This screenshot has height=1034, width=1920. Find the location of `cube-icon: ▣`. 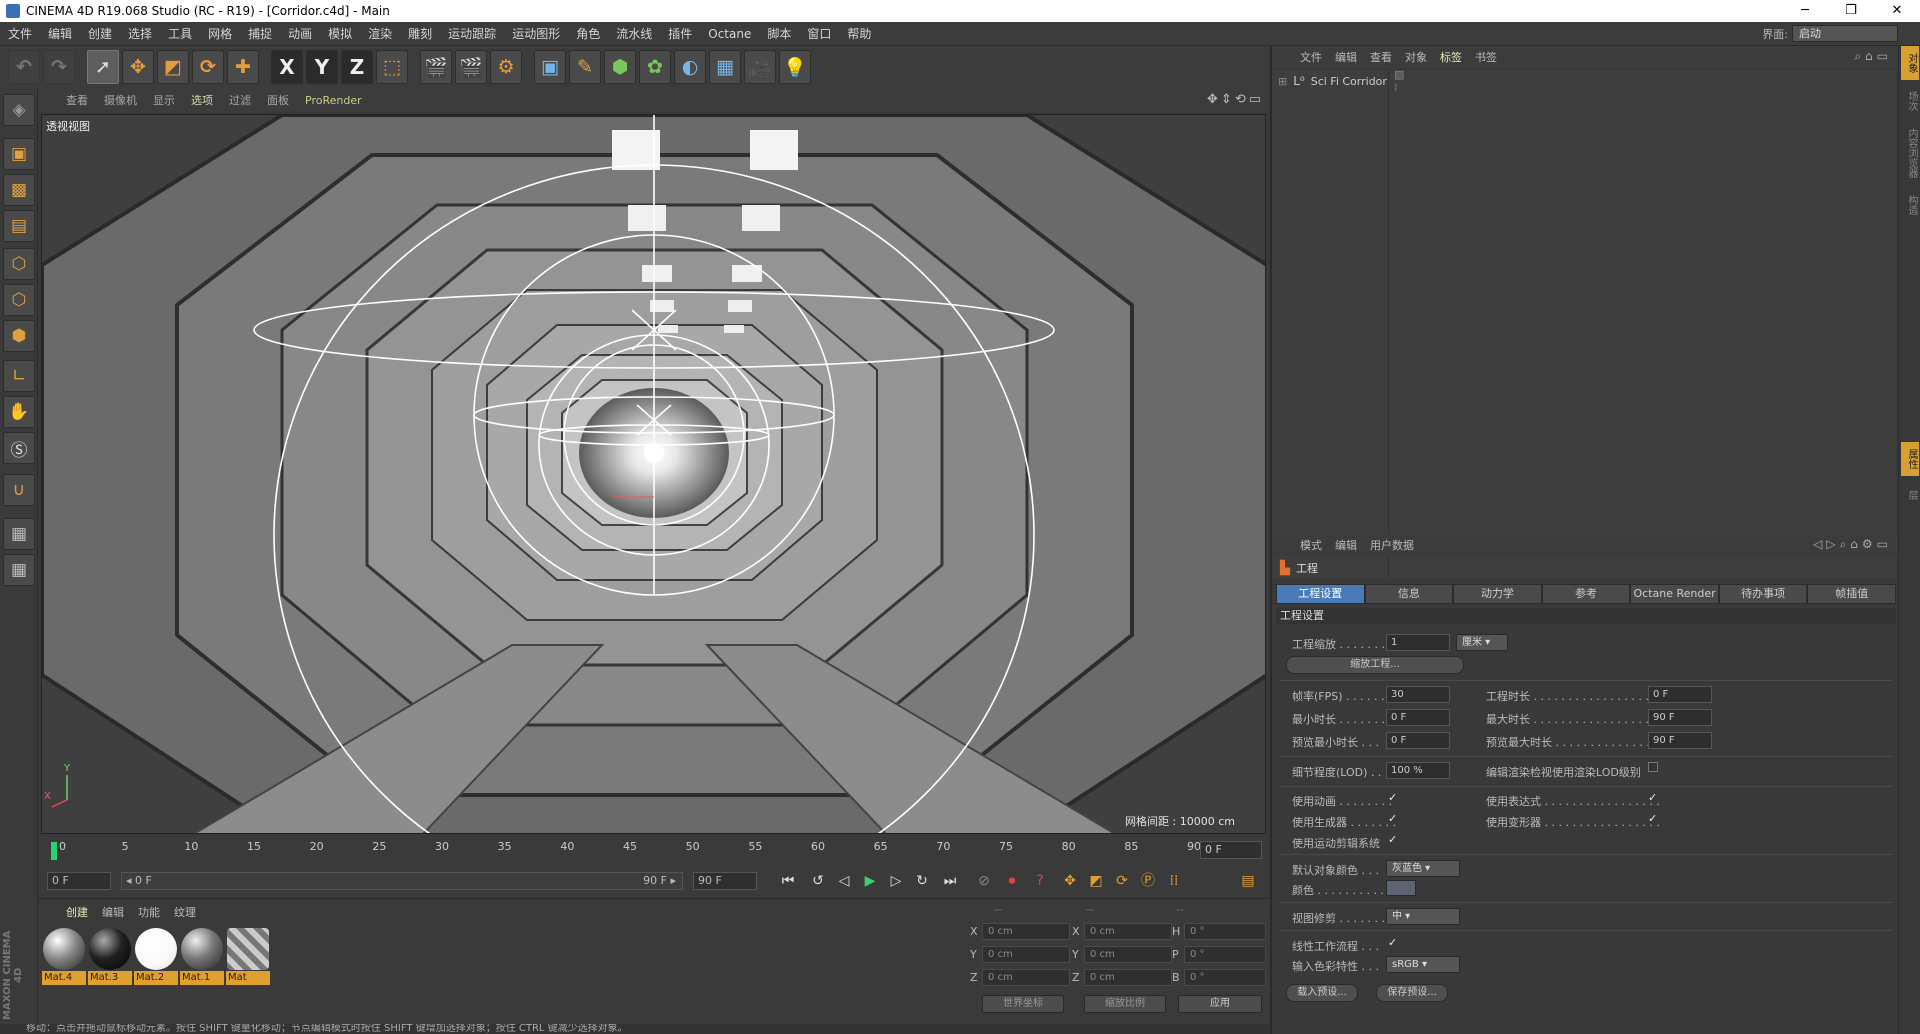

cube-icon: ▣ is located at coordinates (550, 67).